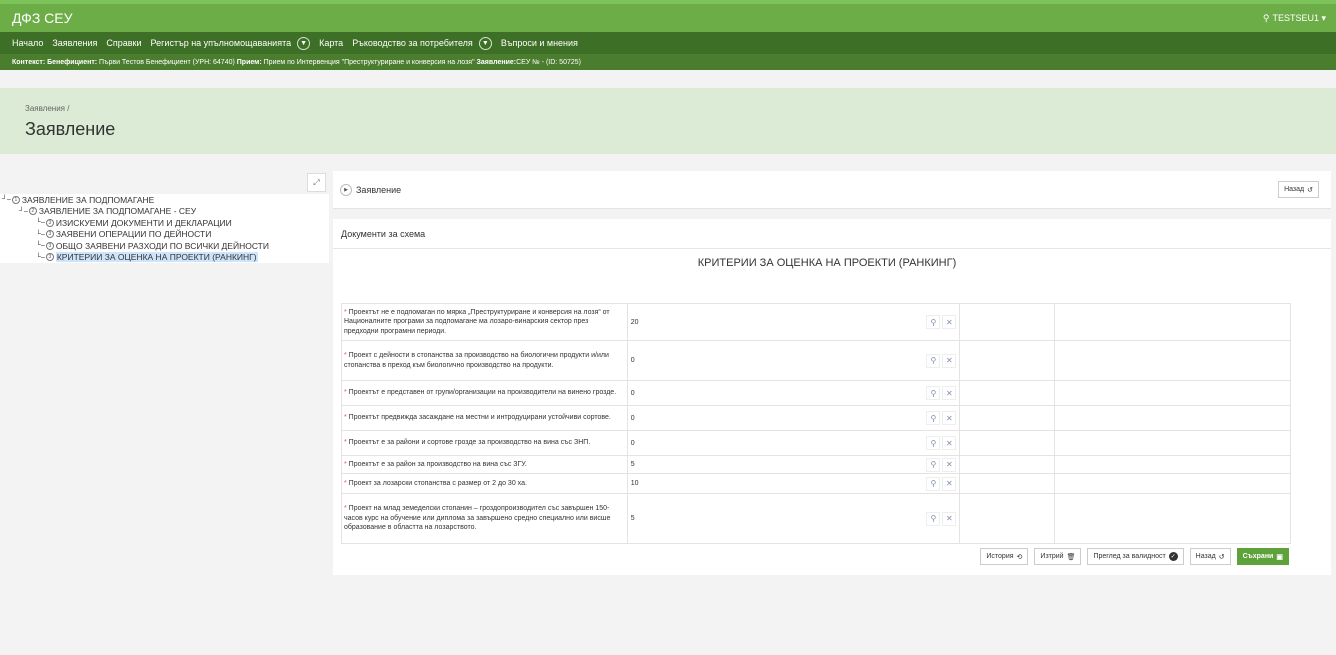 The width and height of the screenshot is (1336, 655). What do you see at coordinates (793, 483) in the screenshot?
I see `criterion-value-field: 10 ⚲ ✕` at bounding box center [793, 483].